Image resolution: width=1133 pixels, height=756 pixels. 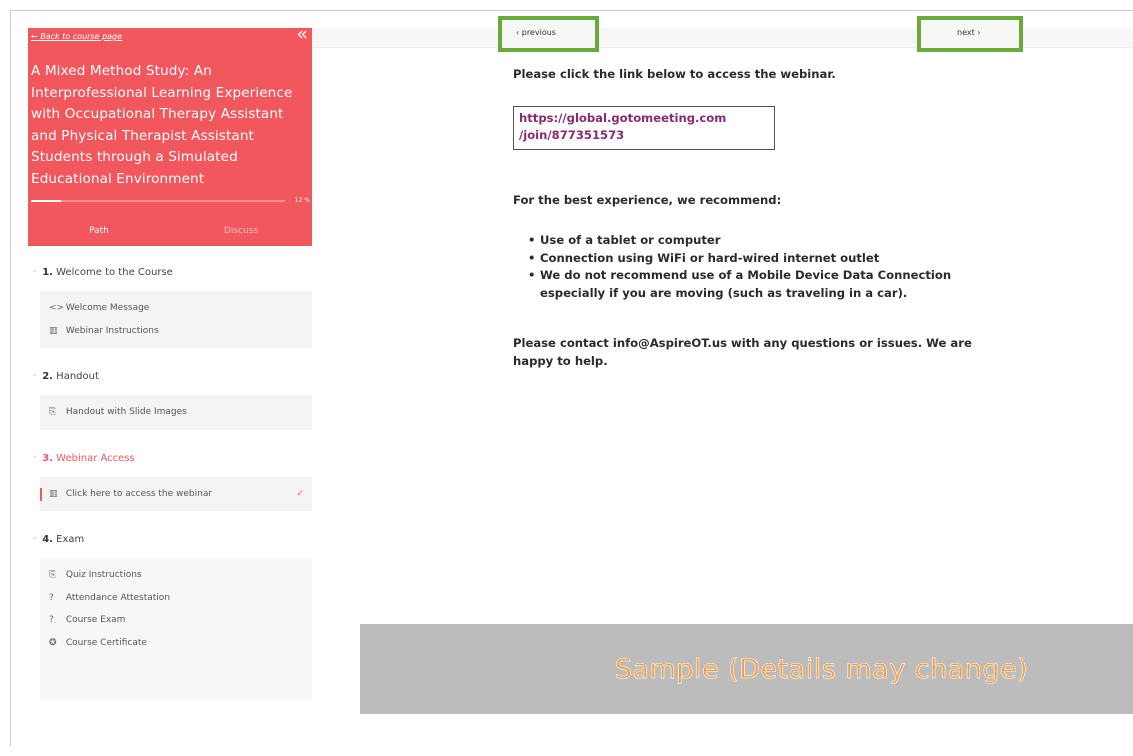 I want to click on progress-bar, so click(x=158, y=201).